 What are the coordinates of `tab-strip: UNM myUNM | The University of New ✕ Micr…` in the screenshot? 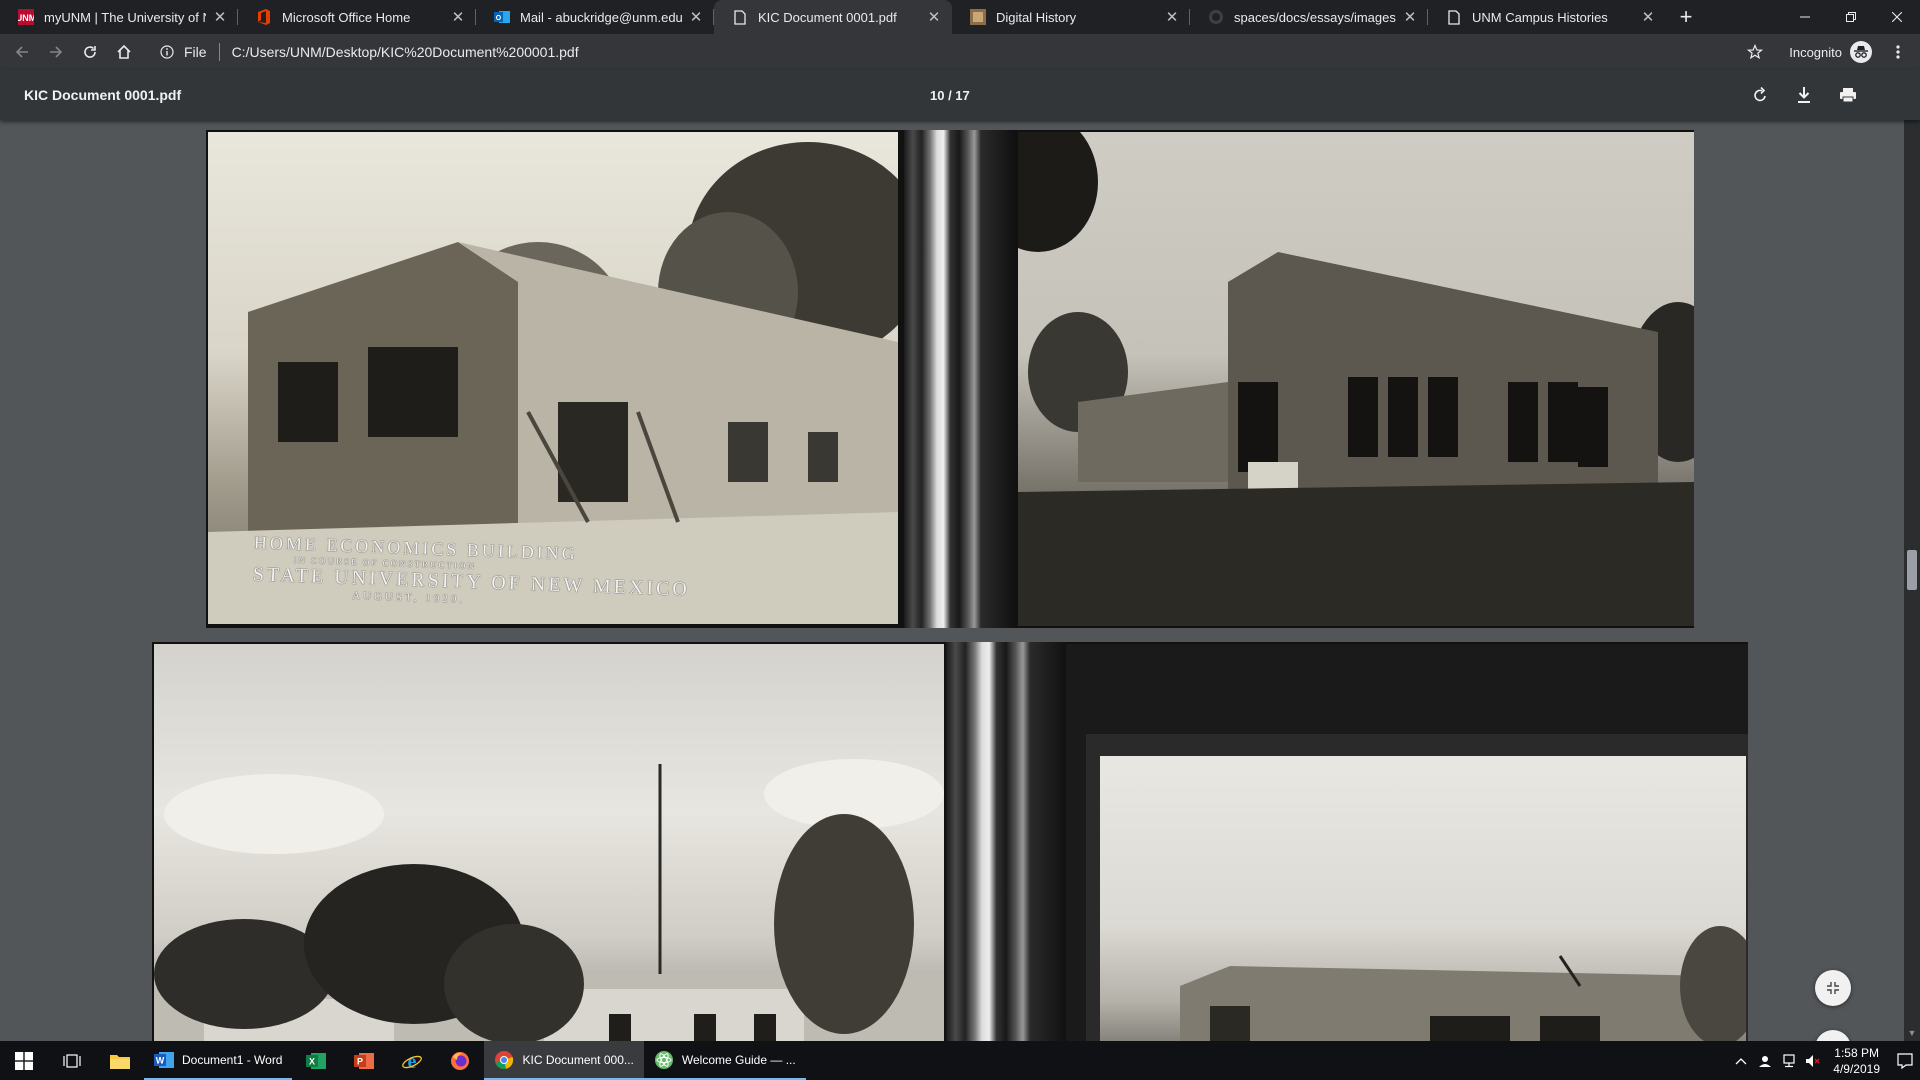 It's located at (960, 17).